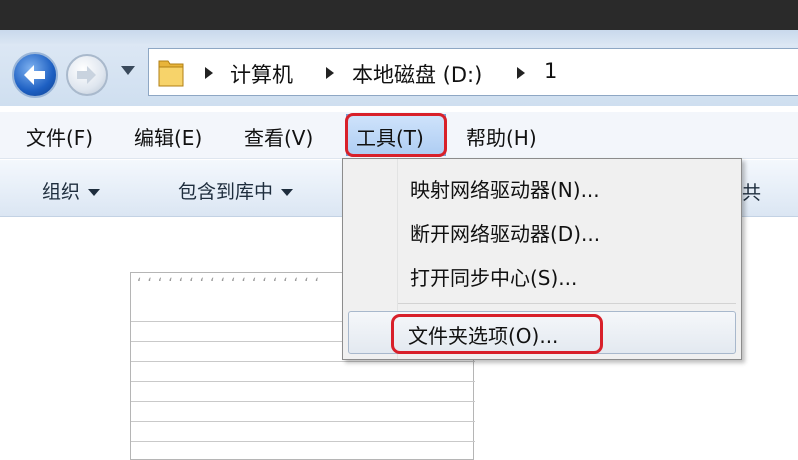 The image size is (798, 460). I want to click on organize-label: 组织, so click(61, 192).